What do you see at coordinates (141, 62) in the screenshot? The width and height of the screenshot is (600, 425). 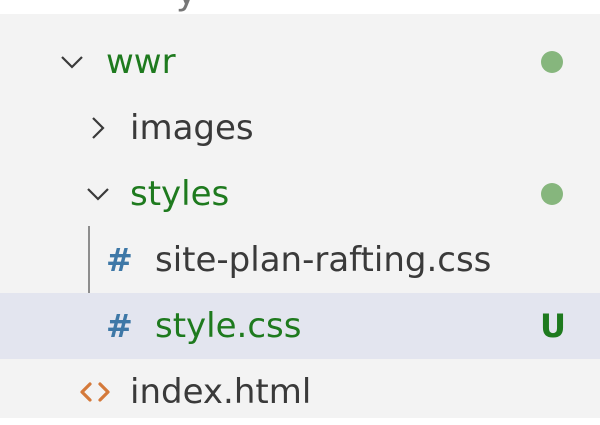 I see `tree-item-label: wwr` at bounding box center [141, 62].